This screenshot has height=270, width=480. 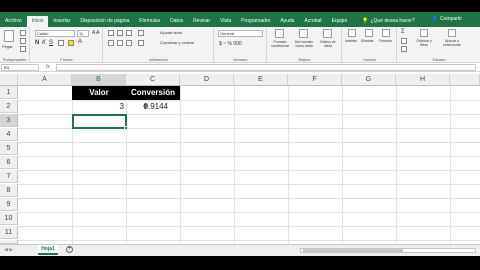 What do you see at coordinates (351, 41) in the screenshot?
I see `insert-cells-button: Insertar` at bounding box center [351, 41].